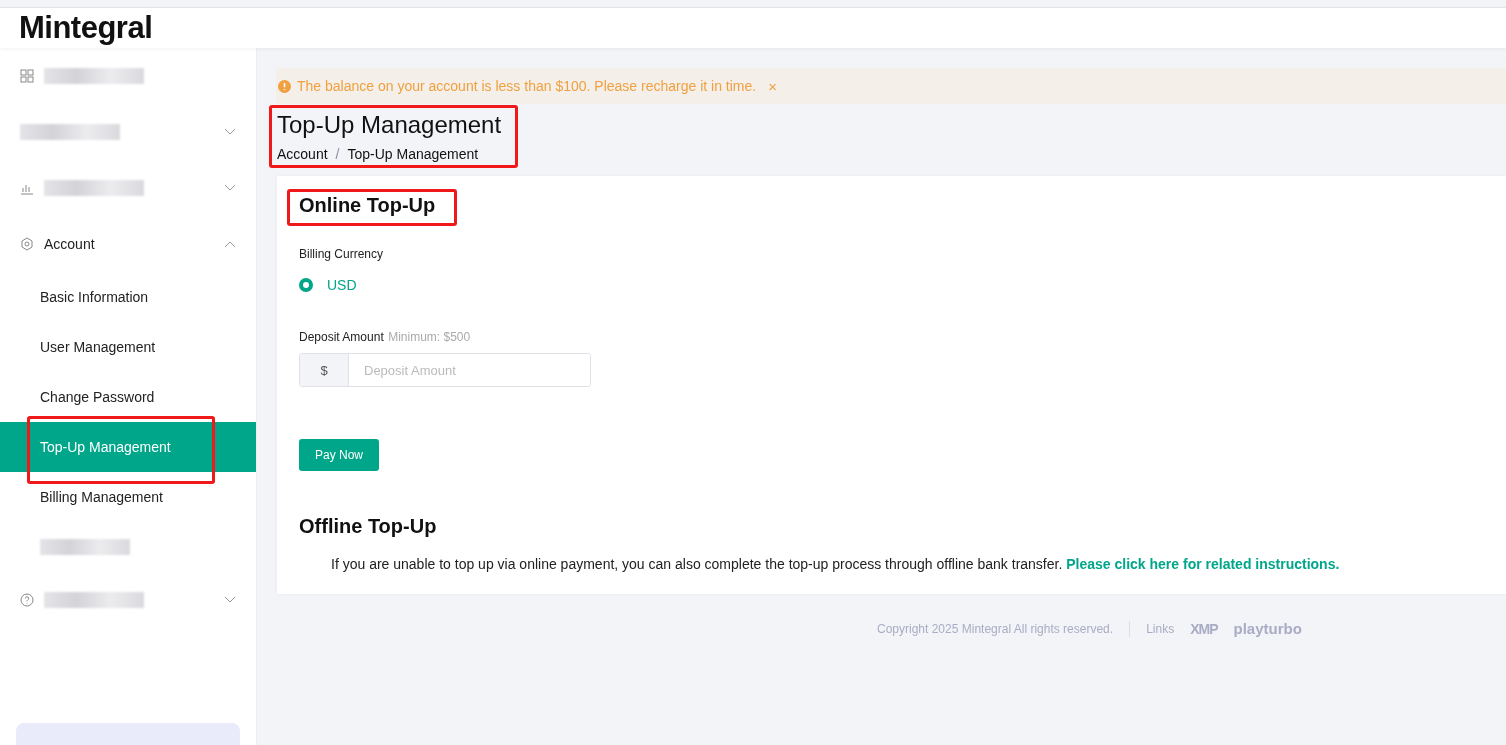 The width and height of the screenshot is (1506, 745). What do you see at coordinates (1160, 628) in the screenshot?
I see `links-label: Links` at bounding box center [1160, 628].